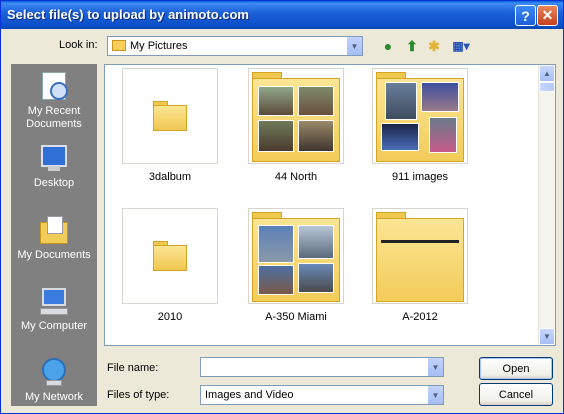  Describe the element at coordinates (546, 205) in the screenshot. I see `vertical-scrollbar: ▲ ▼` at that location.